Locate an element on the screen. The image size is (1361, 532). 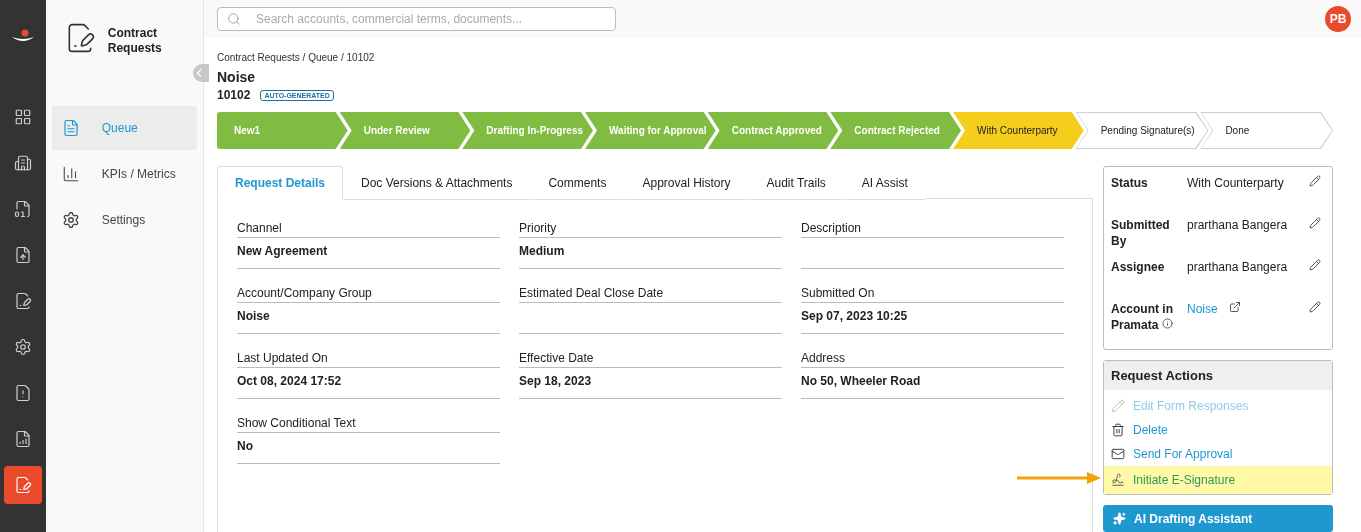
field-label: Last Updated On is located at coordinates (368, 357).